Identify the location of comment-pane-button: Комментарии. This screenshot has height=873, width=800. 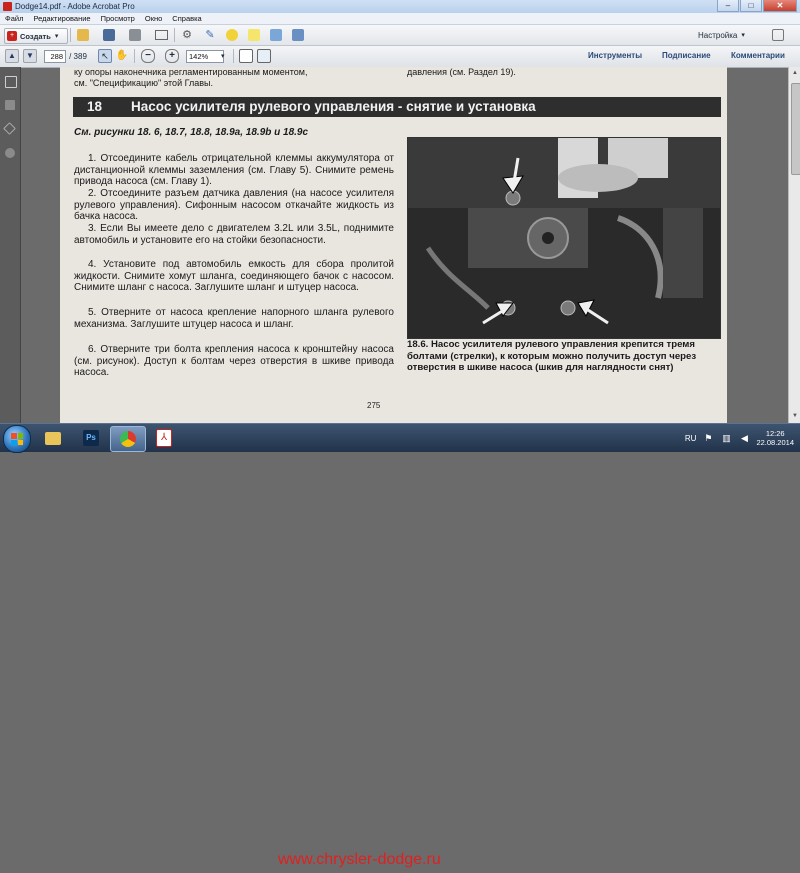
(758, 56).